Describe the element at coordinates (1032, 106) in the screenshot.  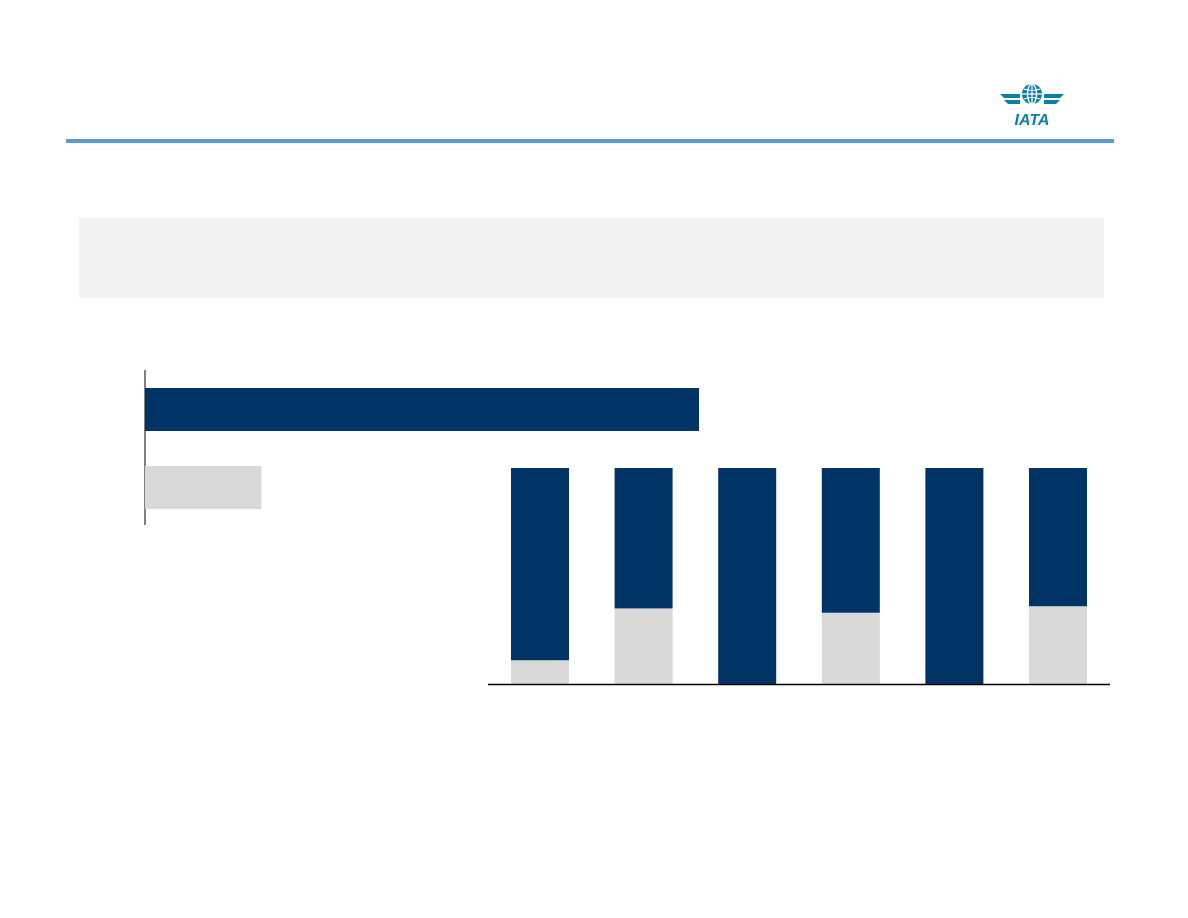
I see `iata-logo: IATA` at that location.